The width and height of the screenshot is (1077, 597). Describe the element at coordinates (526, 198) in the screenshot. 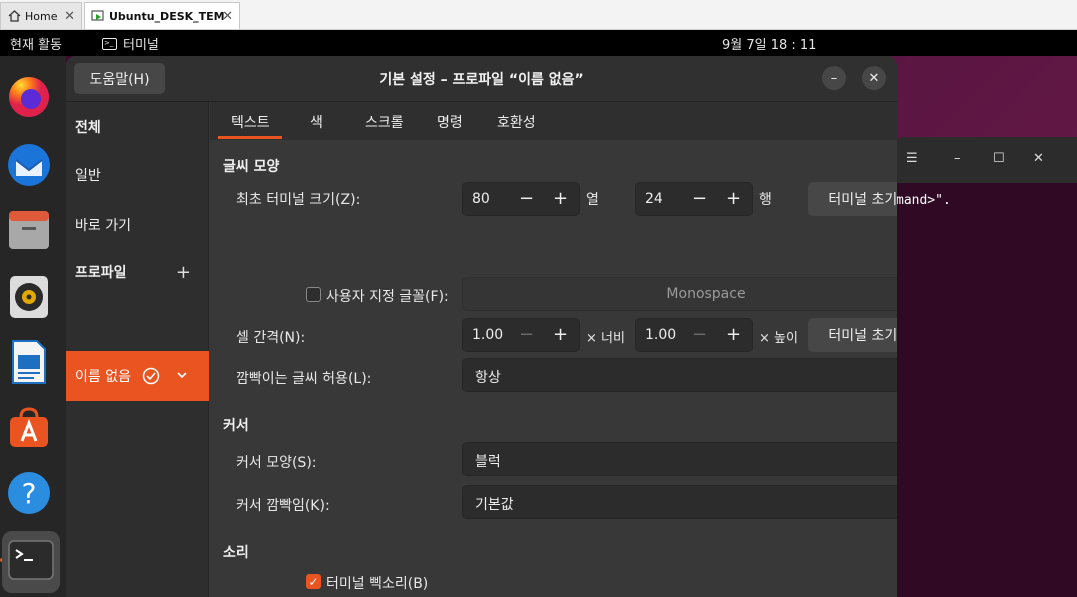

I see `columns-decrease: −` at that location.